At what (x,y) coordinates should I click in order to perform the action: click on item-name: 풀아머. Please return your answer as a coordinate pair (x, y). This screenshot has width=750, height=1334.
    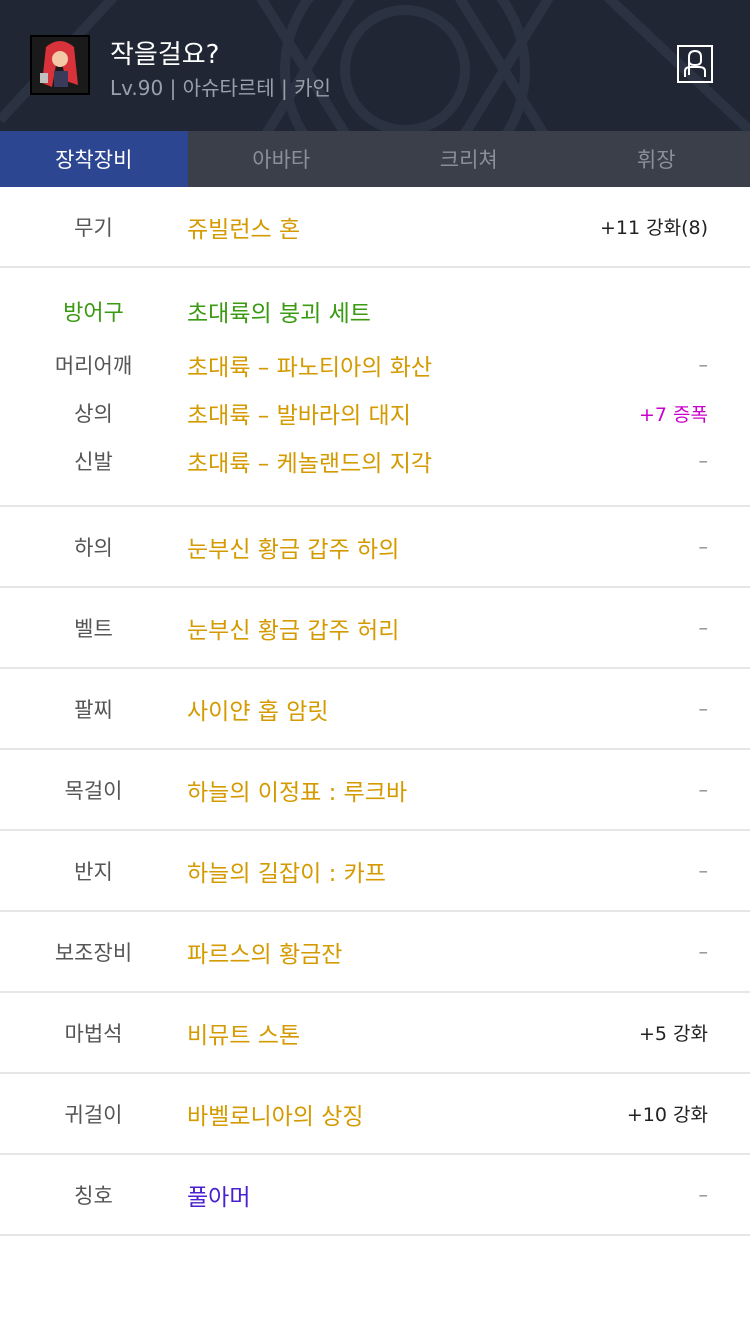
    Looking at the image, I should click on (219, 1197).